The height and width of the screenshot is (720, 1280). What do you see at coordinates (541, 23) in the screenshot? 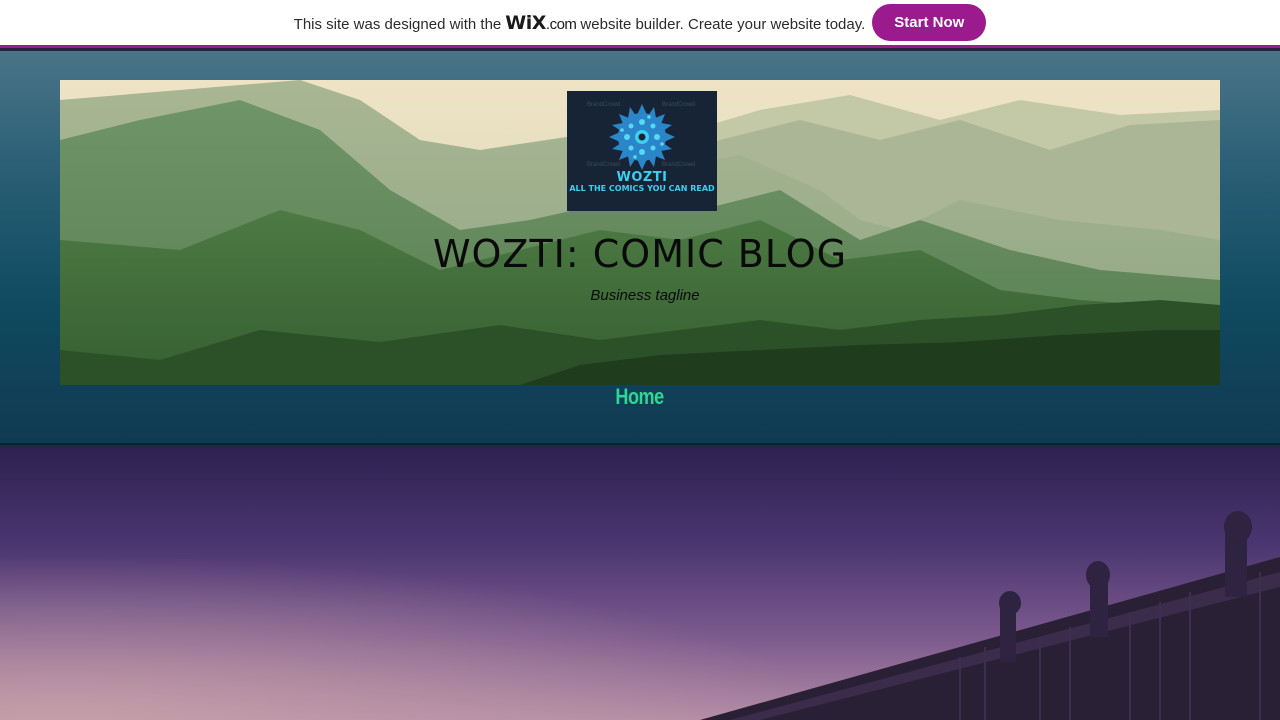
I see `wix-logo: WiX.com` at bounding box center [541, 23].